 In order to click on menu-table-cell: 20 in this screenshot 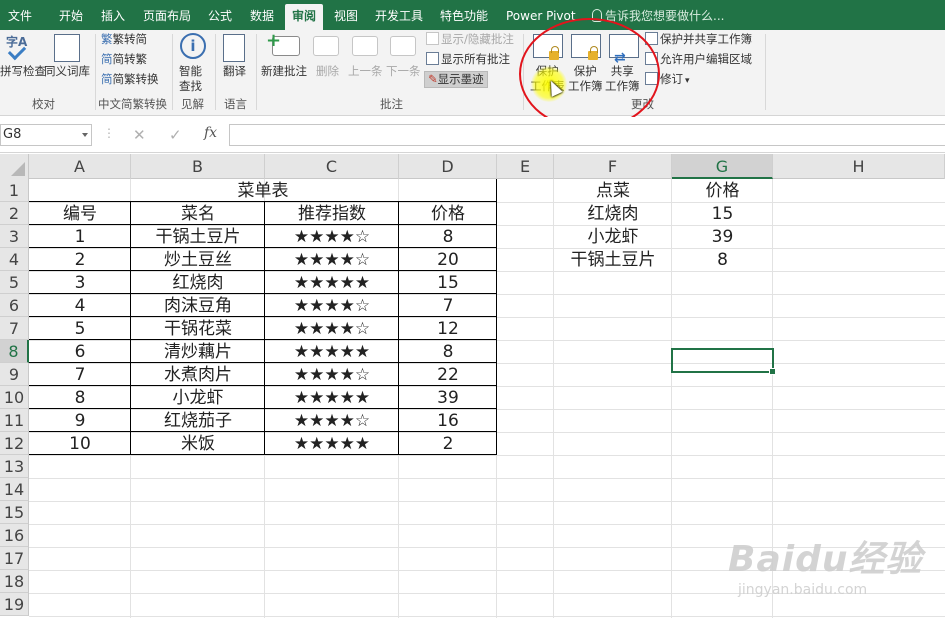, I will do `click(448, 259)`.